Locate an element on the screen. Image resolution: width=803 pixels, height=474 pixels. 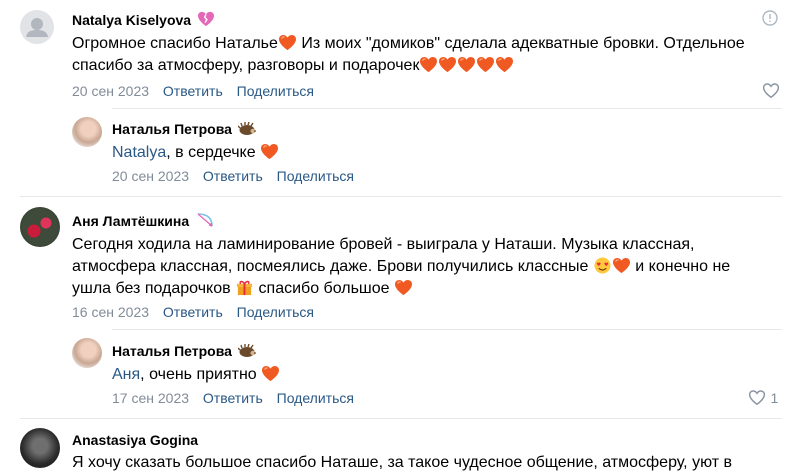
comment-date: 17 сен 2023 is located at coordinates (150, 398).